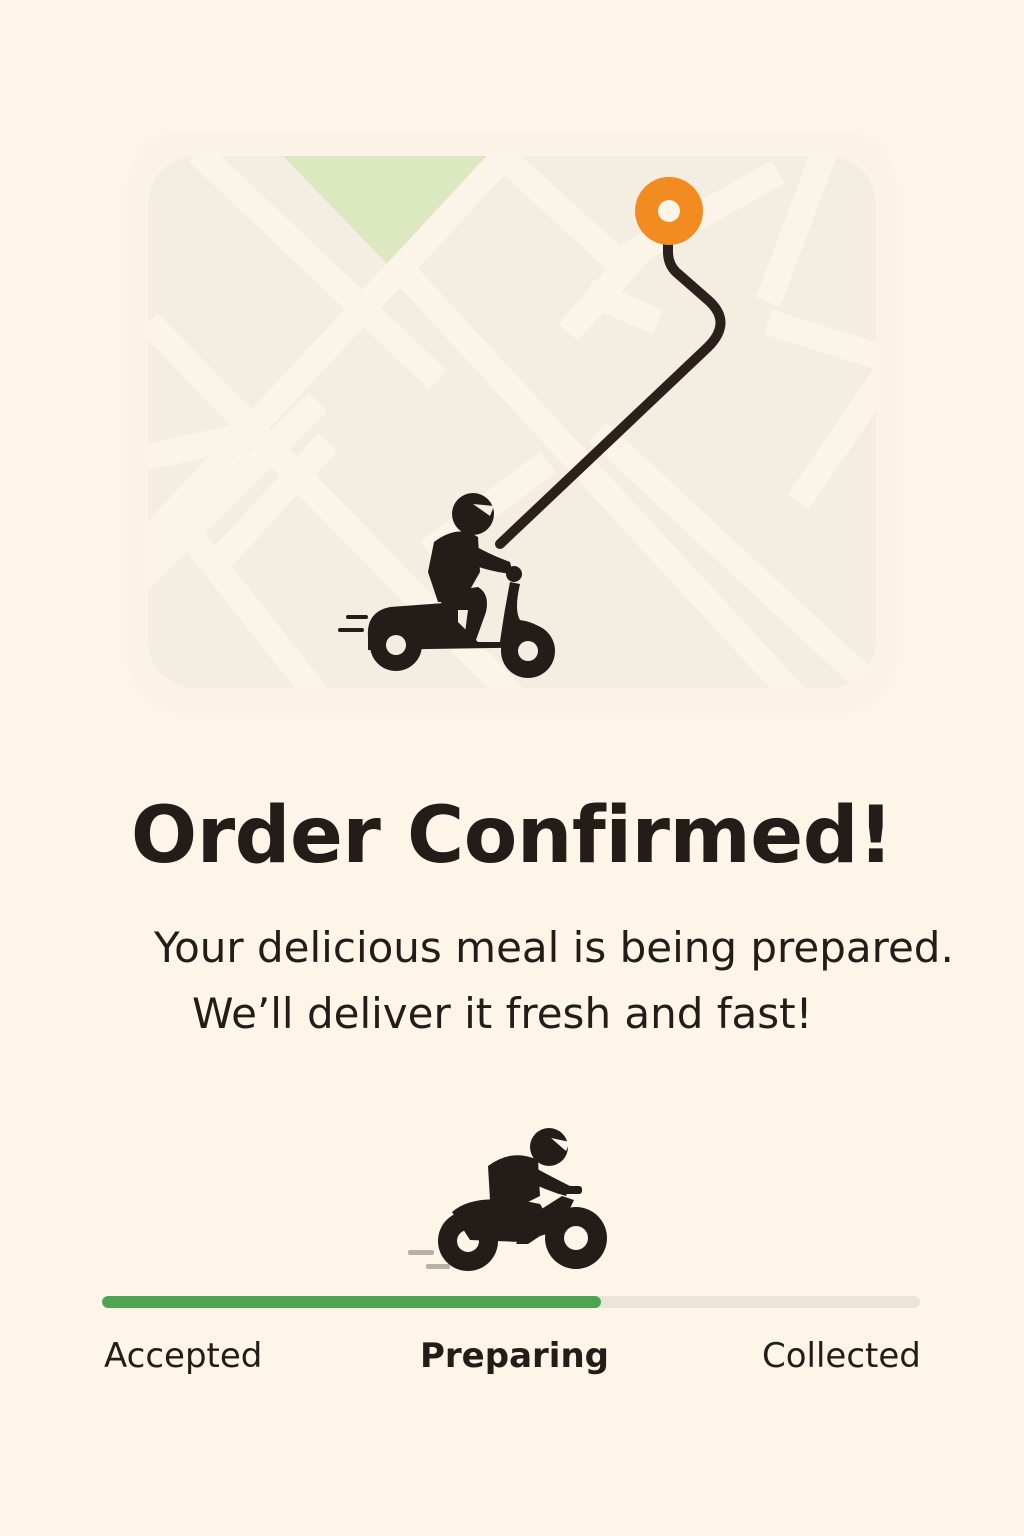 The height and width of the screenshot is (1536, 1024). Describe the element at coordinates (502, 1014) in the screenshot. I see `confirmation-message-line2: We’ll deliver it fresh and fast!` at that location.